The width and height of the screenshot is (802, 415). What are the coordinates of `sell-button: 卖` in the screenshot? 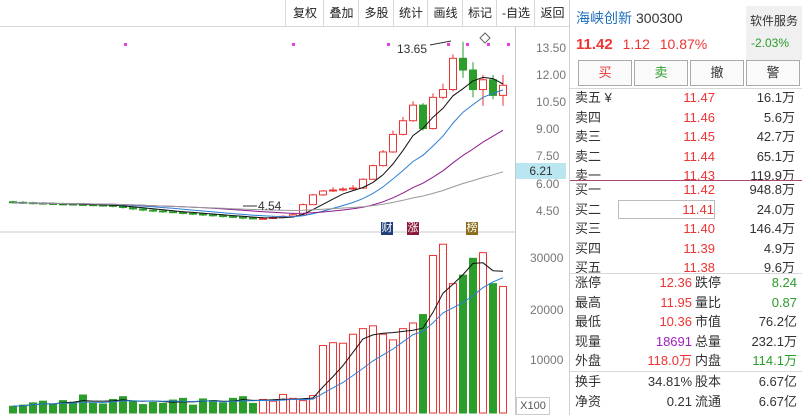 It's located at (661, 73).